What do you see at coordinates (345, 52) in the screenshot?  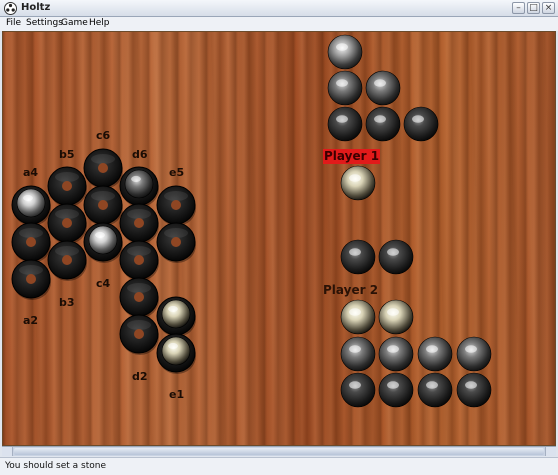 I see `stone-silver` at bounding box center [345, 52].